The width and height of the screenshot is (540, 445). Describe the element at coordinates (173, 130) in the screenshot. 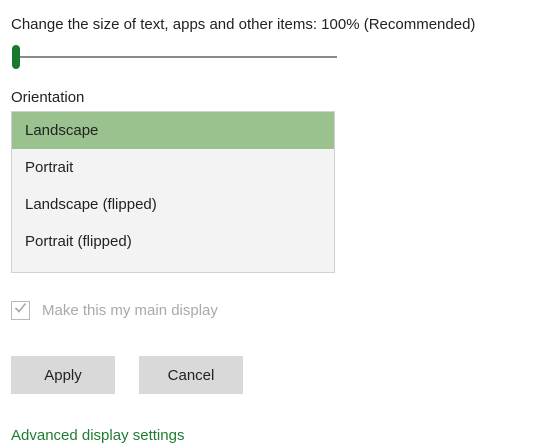

I see `orientation-option-landscape: Landscape` at that location.